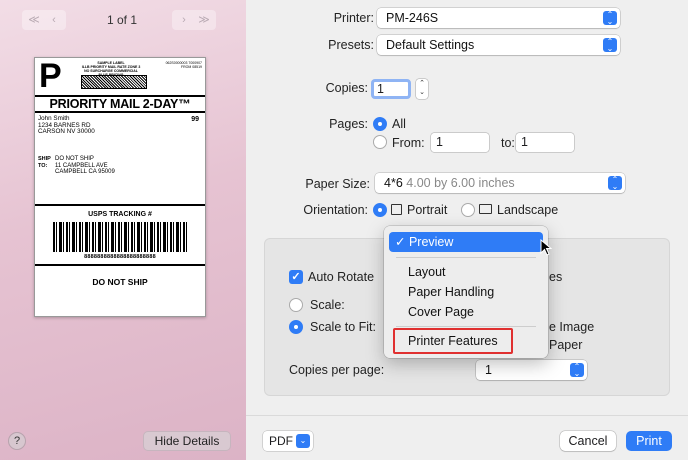 Image resolution: width=688 pixels, height=460 pixels. Describe the element at coordinates (183, 65) in the screenshot. I see `sample-label-codes: 062S0000003 7000907 FROM 08519` at that location.